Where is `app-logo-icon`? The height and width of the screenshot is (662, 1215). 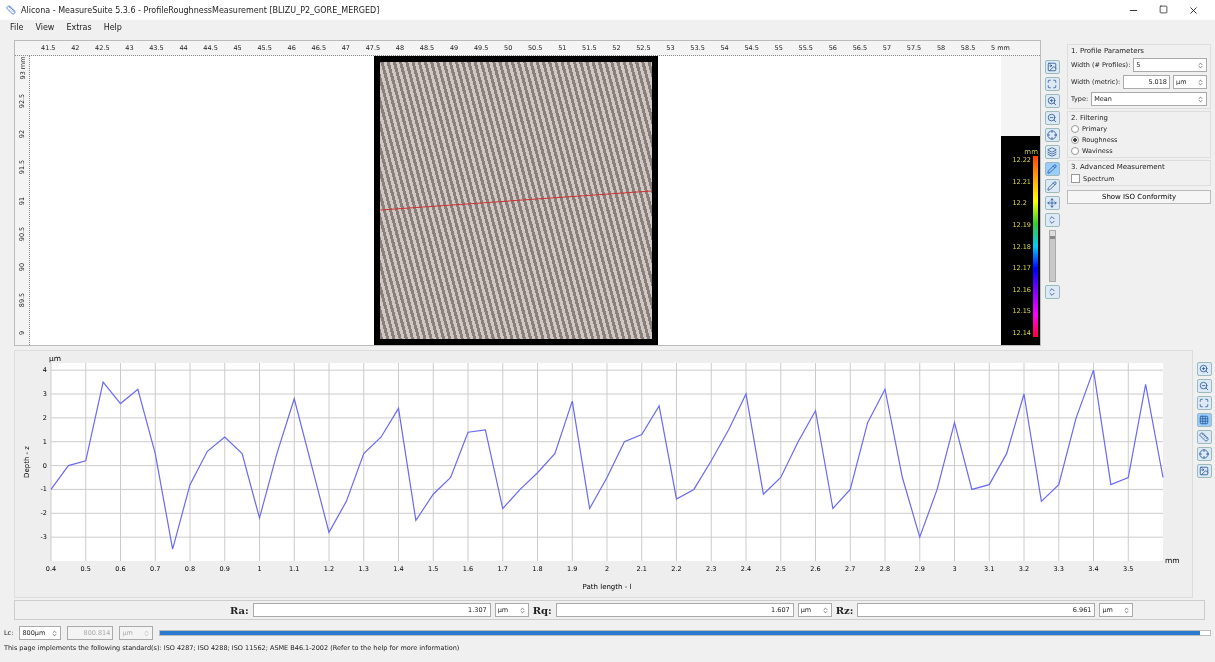
app-logo-icon is located at coordinates (11, 10).